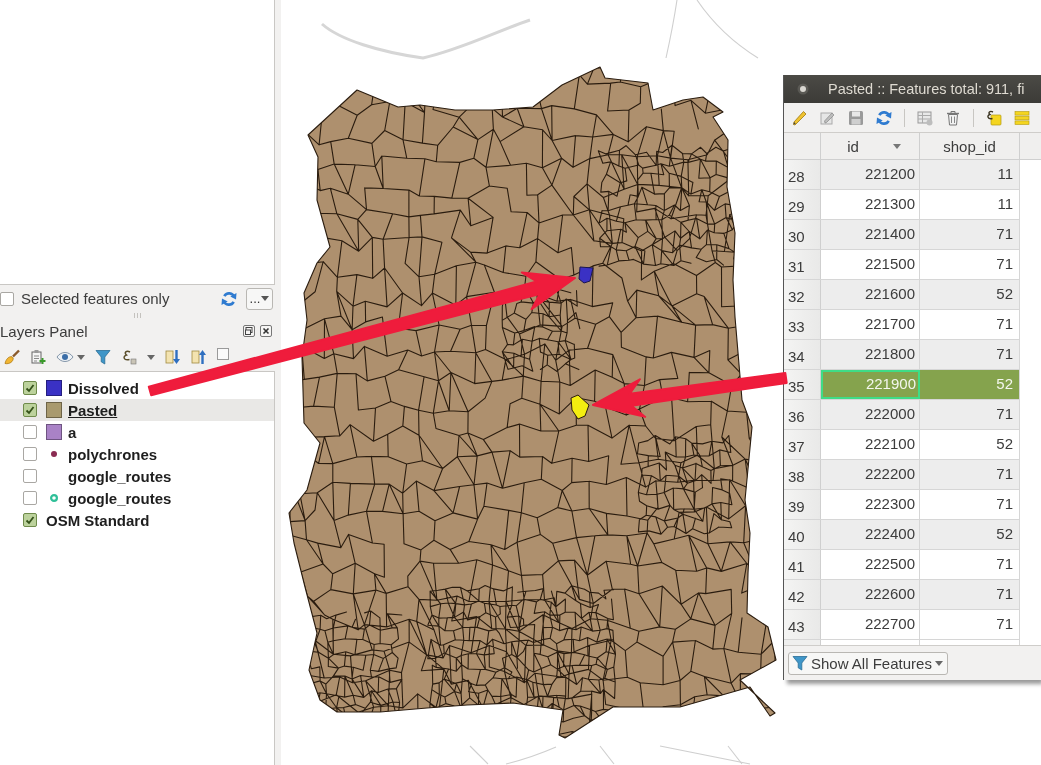  What do you see at coordinates (802, 294) in the screenshot?
I see `row-header: 32` at bounding box center [802, 294].